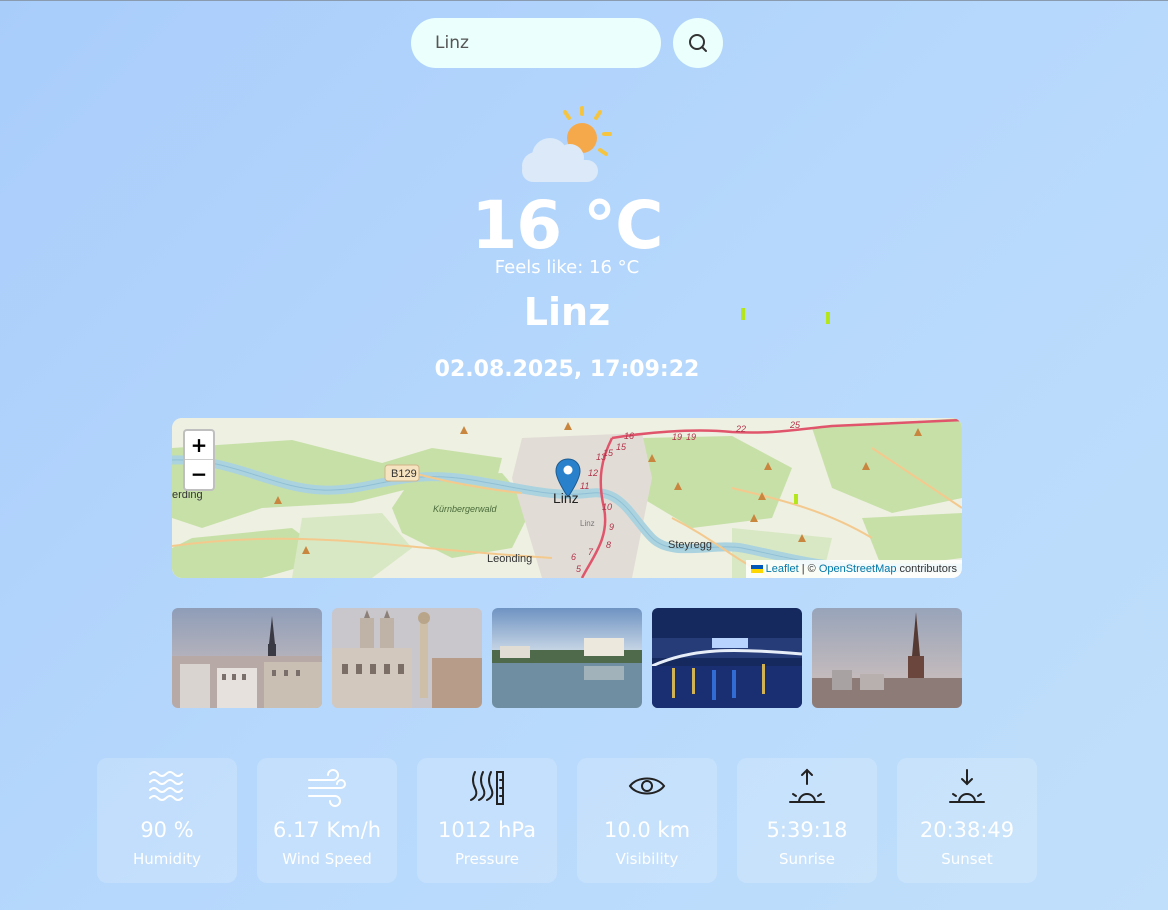 This screenshot has height=910, width=1168. I want to click on svg-text: 11, so click(584, 486).